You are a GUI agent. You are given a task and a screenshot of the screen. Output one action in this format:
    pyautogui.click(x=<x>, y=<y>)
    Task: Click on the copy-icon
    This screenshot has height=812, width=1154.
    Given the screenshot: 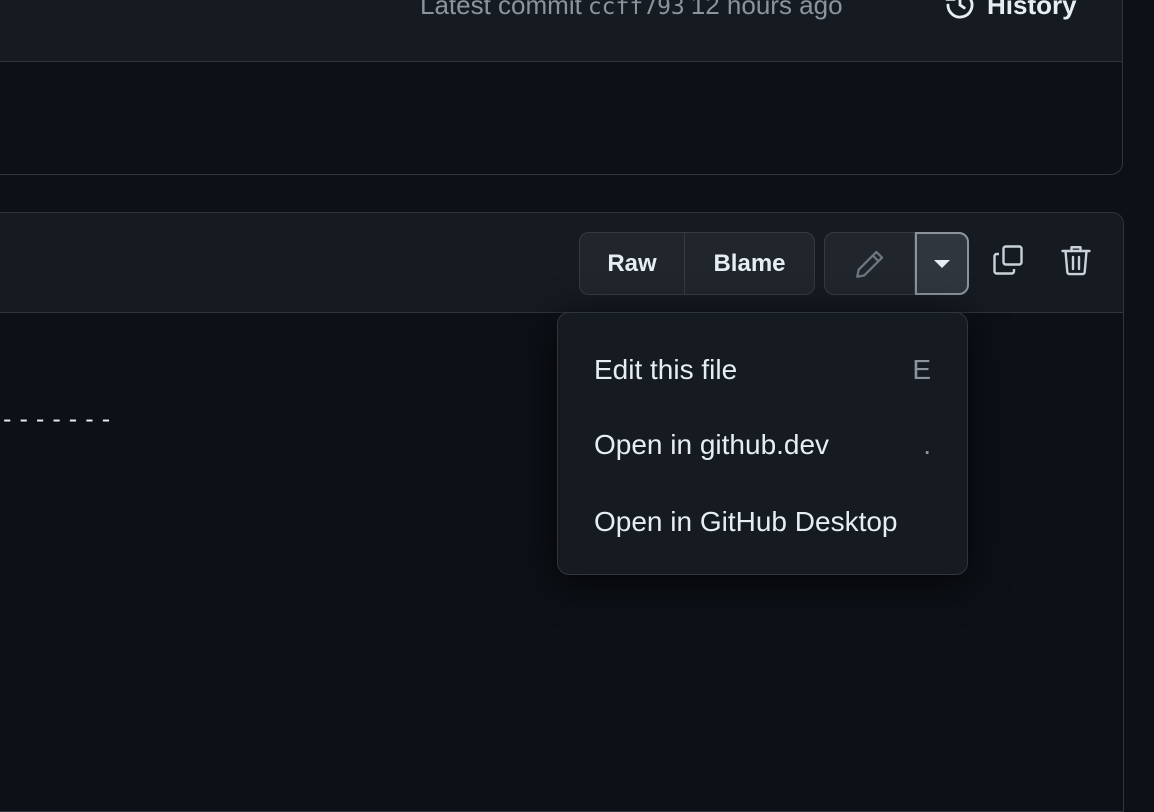 What is the action you would take?
    pyautogui.click(x=1008, y=260)
    